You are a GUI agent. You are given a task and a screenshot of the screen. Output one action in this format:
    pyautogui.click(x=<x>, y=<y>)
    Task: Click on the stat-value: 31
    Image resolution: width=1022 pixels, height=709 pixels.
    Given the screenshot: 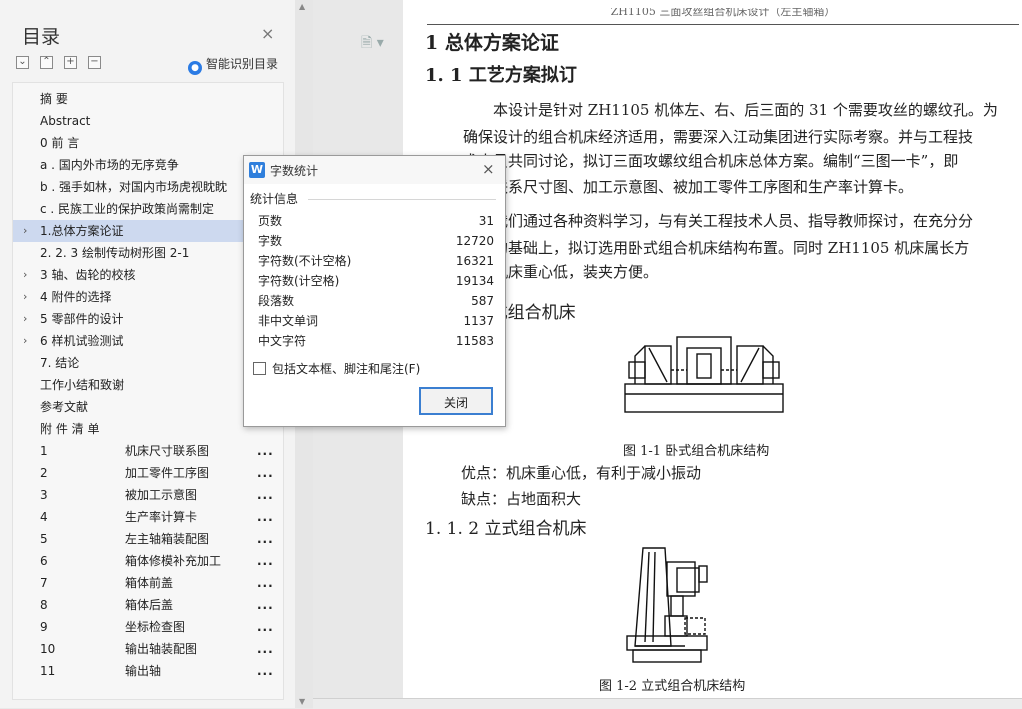 What is the action you would take?
    pyautogui.click(x=486, y=221)
    